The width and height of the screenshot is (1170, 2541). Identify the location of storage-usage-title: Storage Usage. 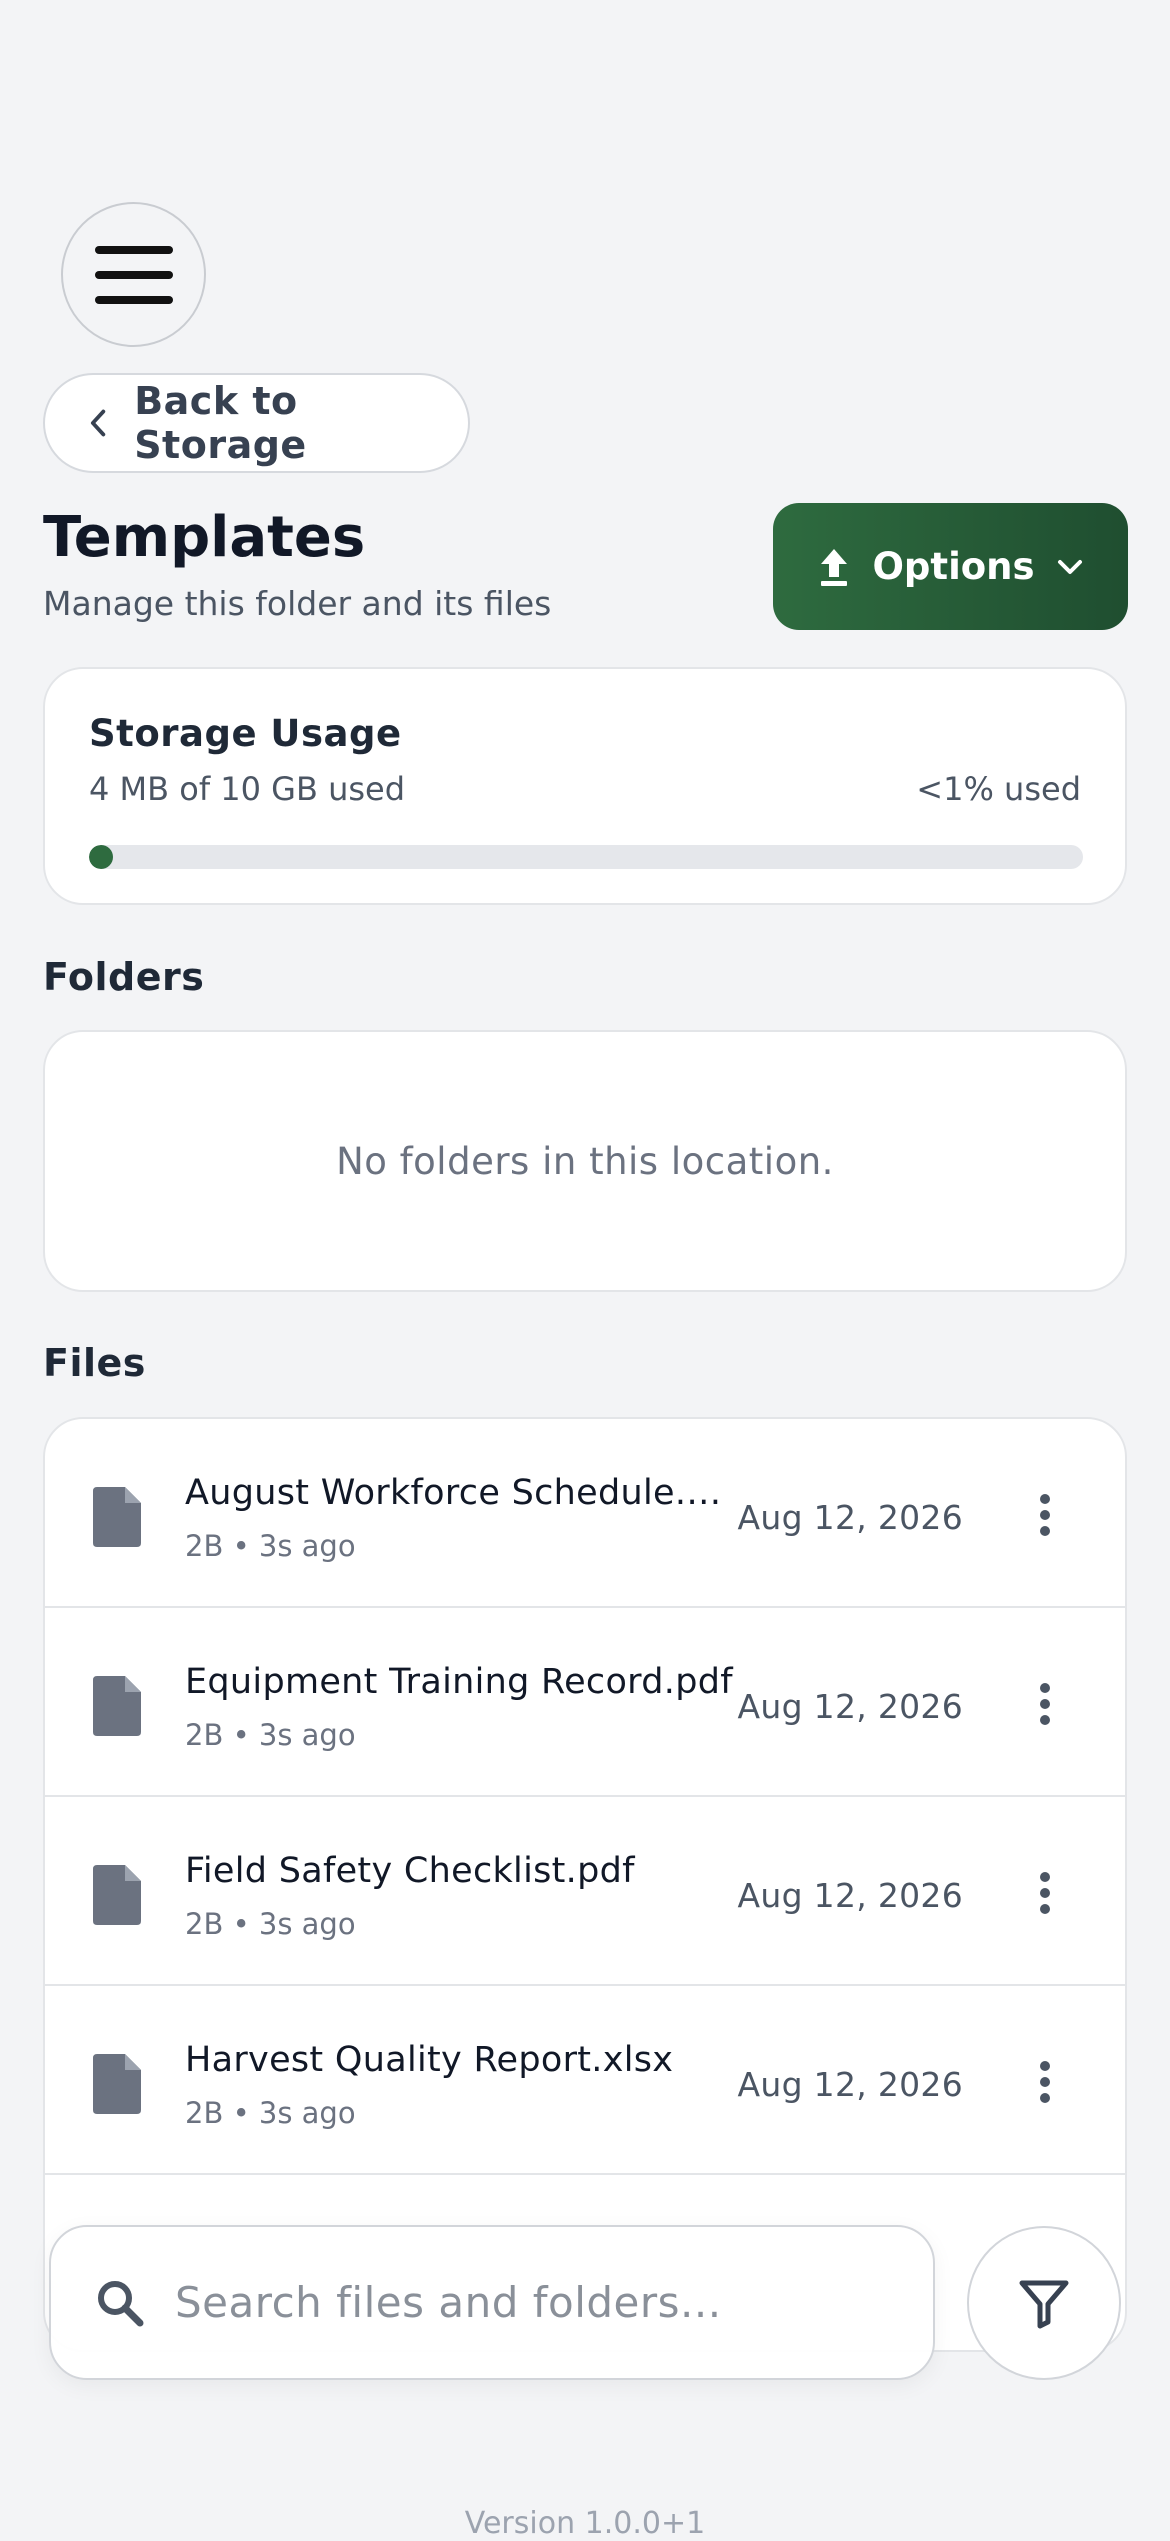
(245, 733).